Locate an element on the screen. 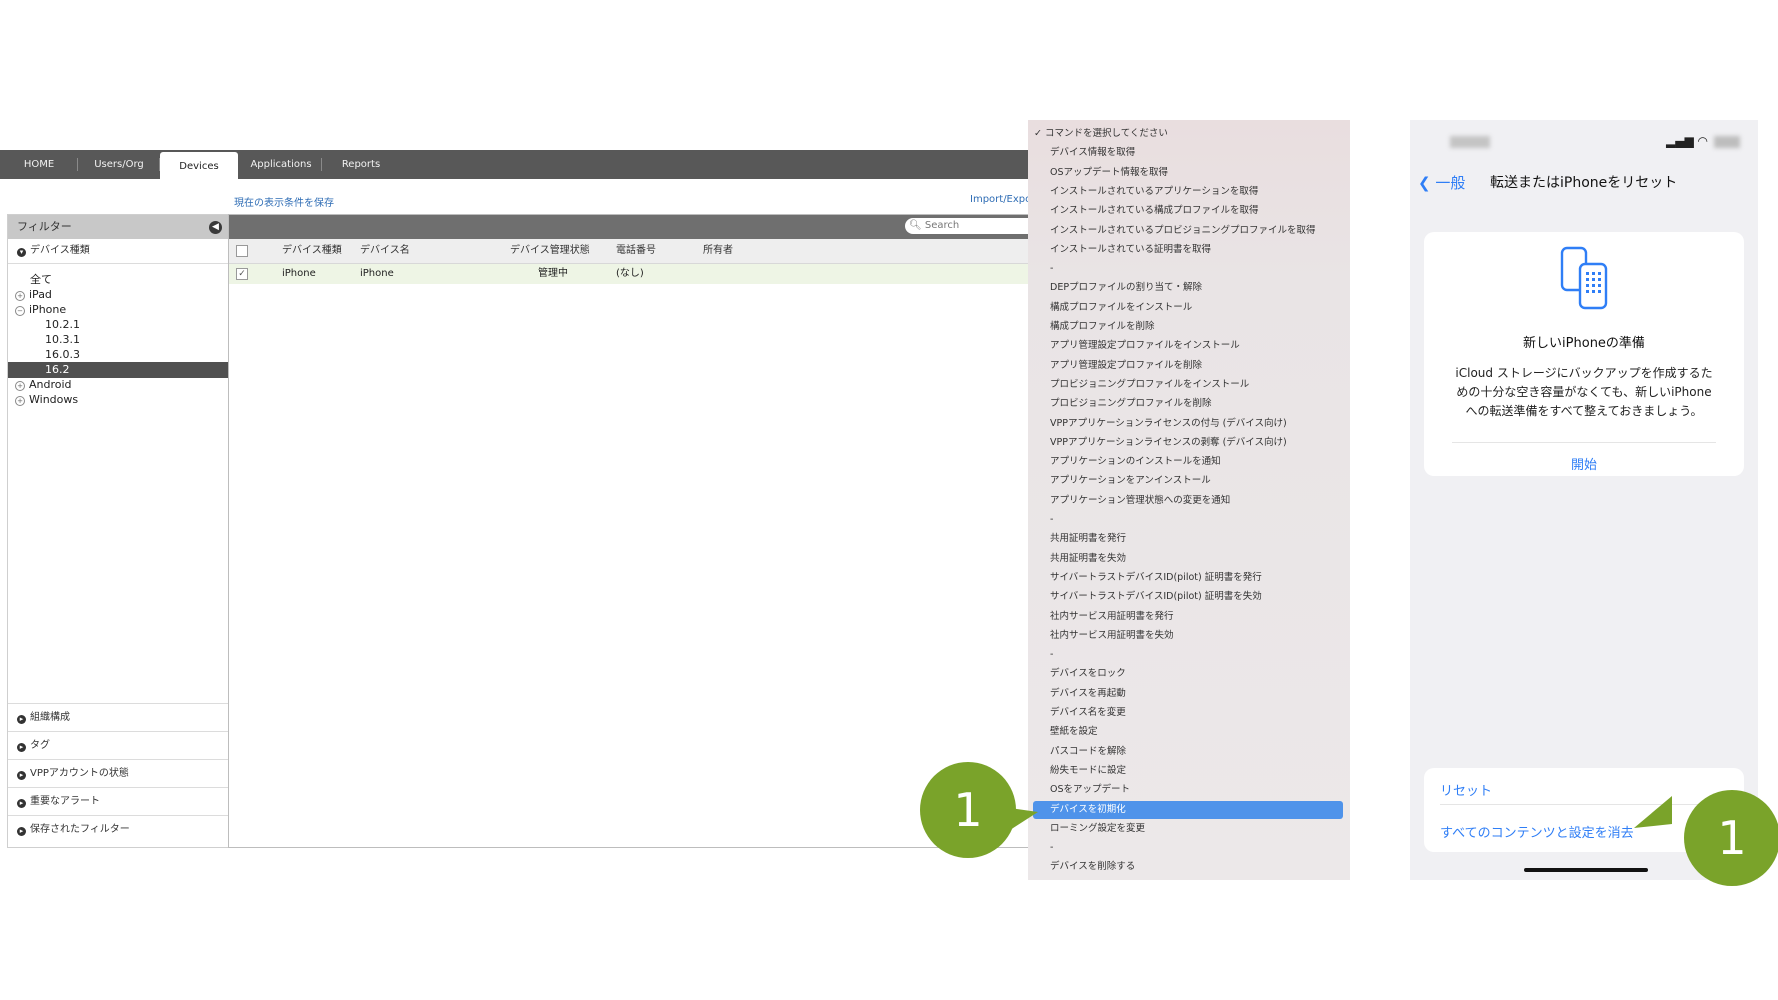  tree-item-android: + Android is located at coordinates (121, 385).